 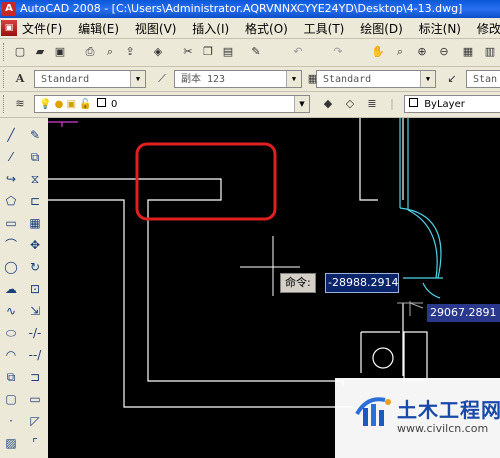 What do you see at coordinates (444, 52) in the screenshot?
I see `zoom-previous-icon: ⊖` at bounding box center [444, 52].